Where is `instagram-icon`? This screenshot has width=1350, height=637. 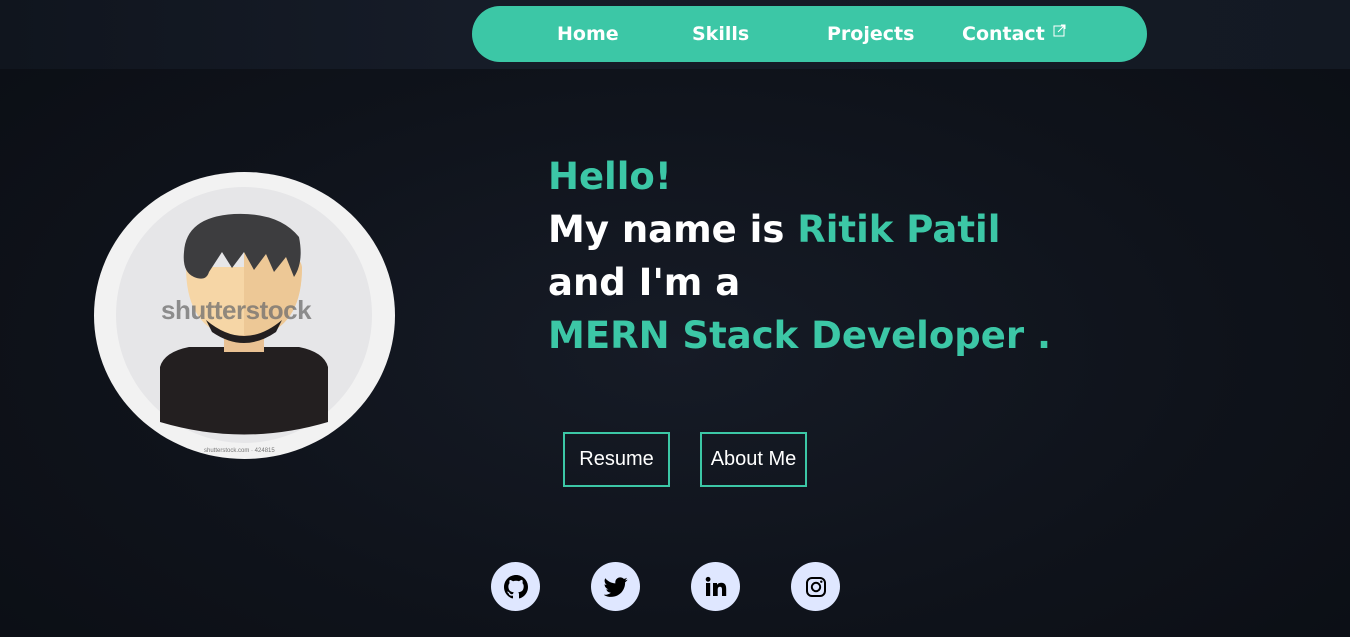 instagram-icon is located at coordinates (815, 586).